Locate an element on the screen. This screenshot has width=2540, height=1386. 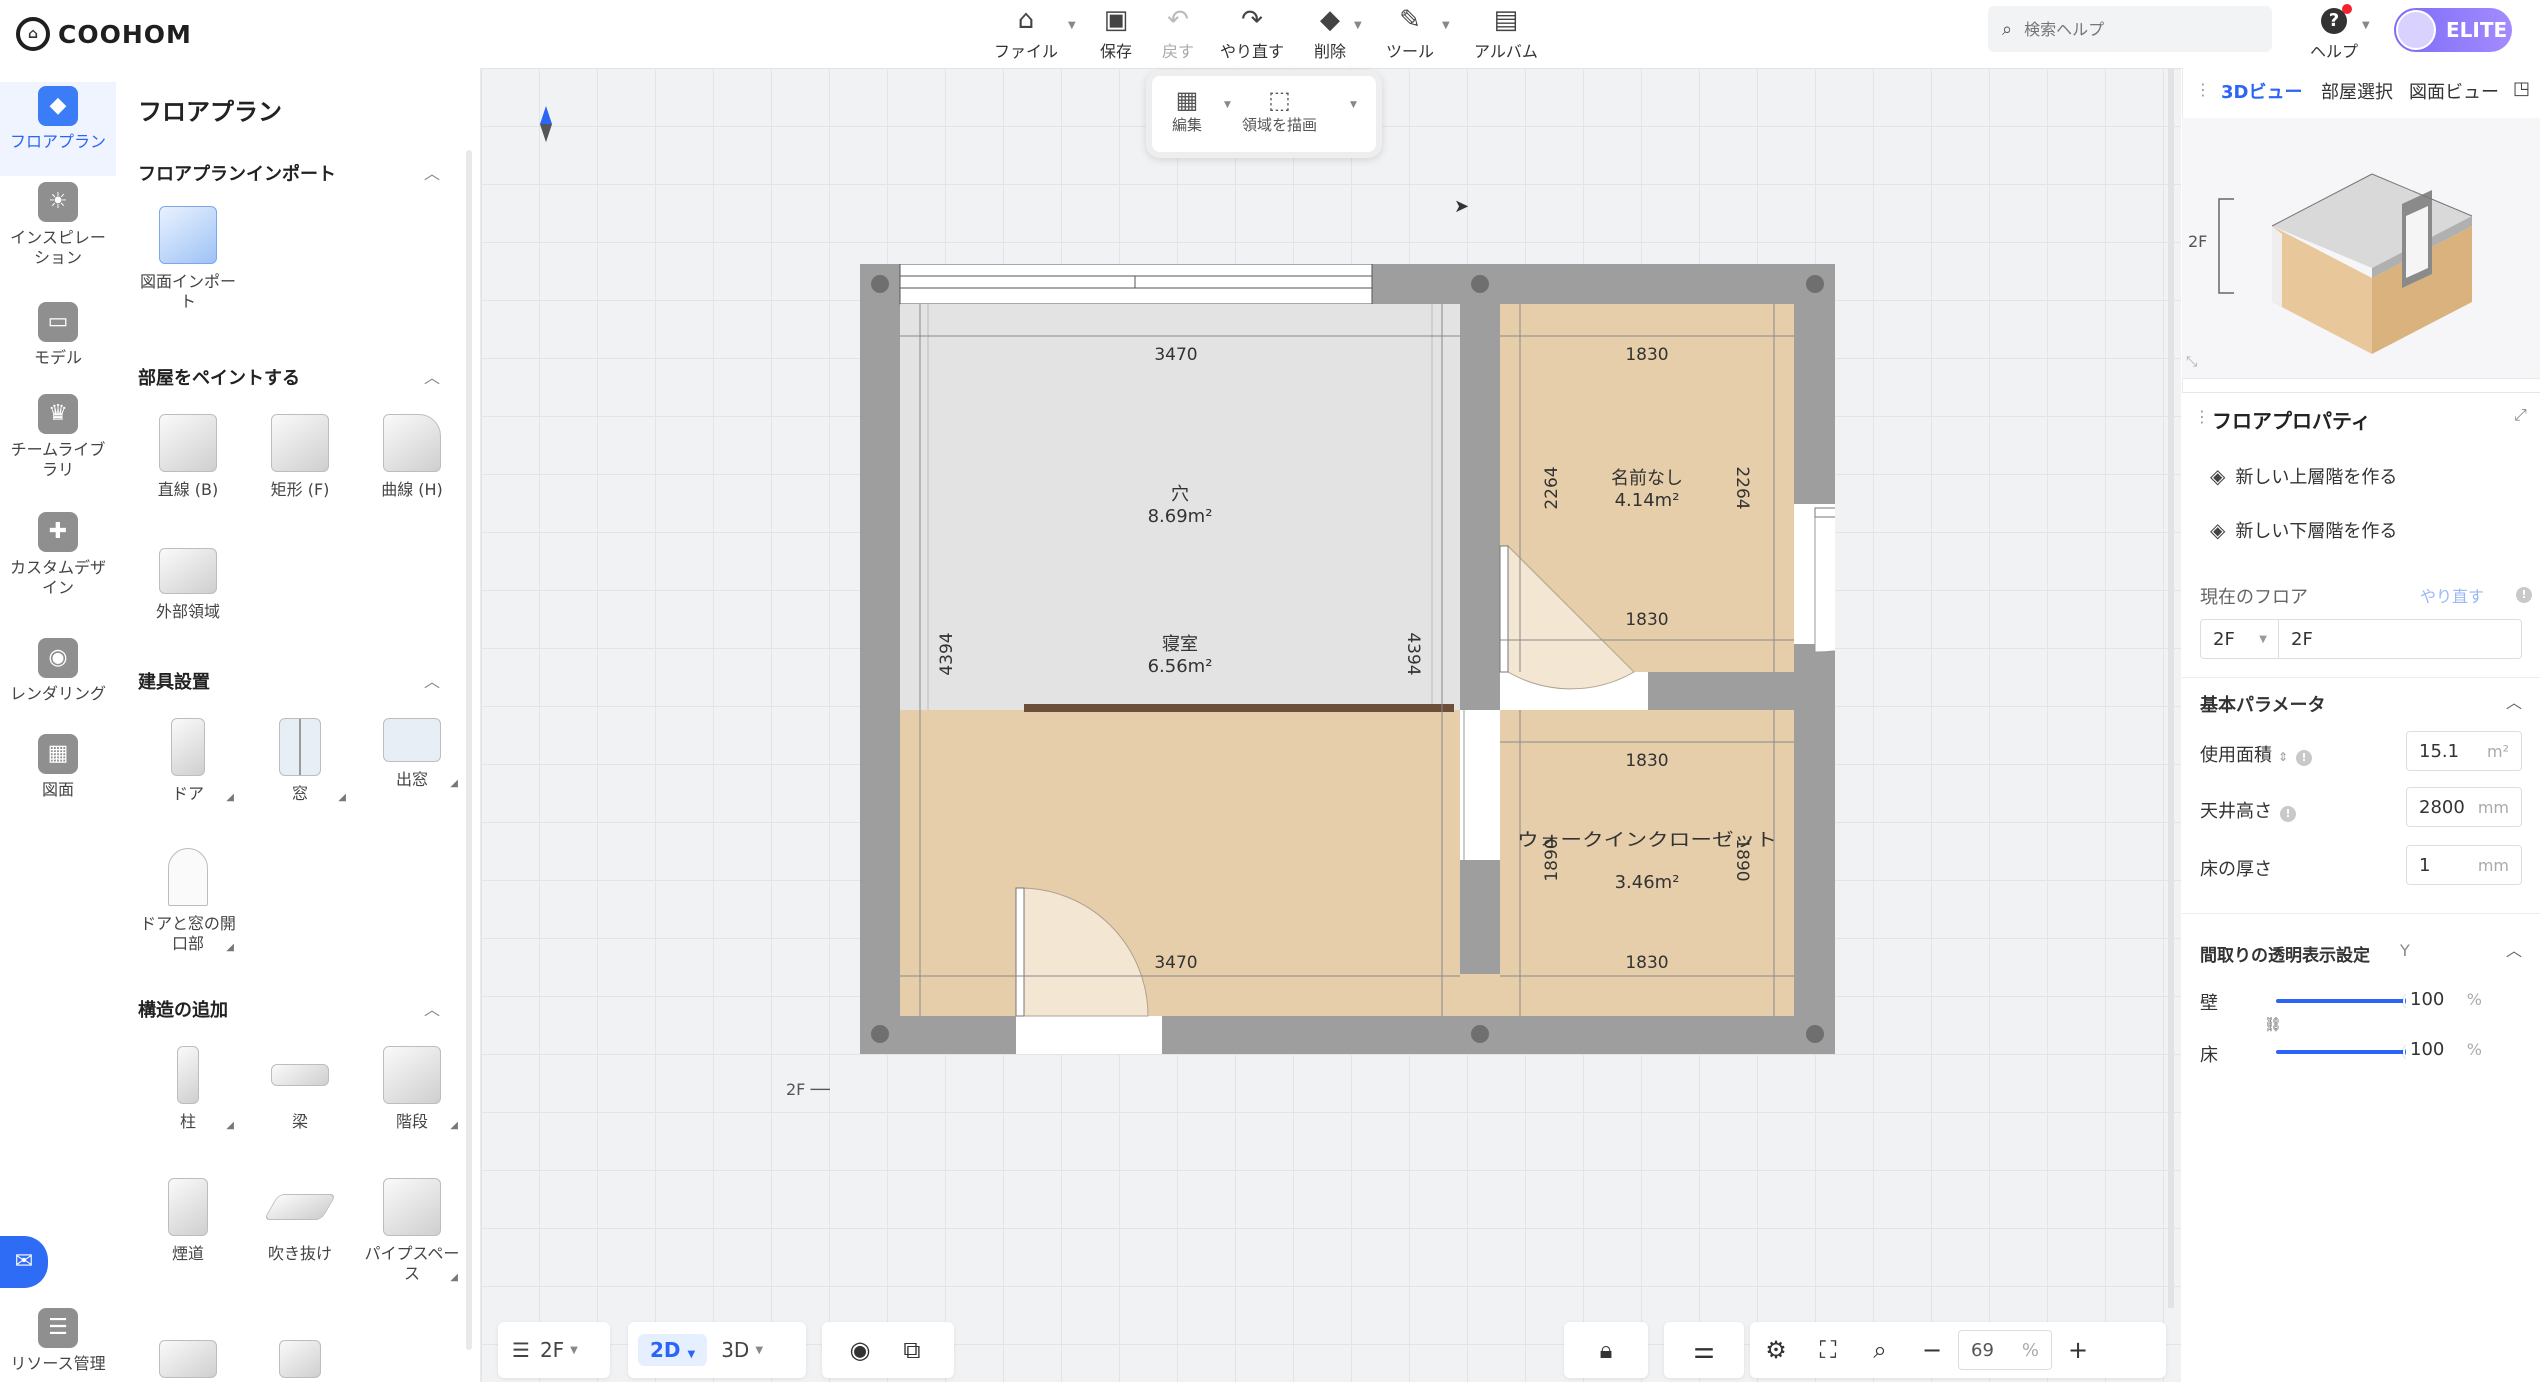
compass-icon is located at coordinates (546, 124).